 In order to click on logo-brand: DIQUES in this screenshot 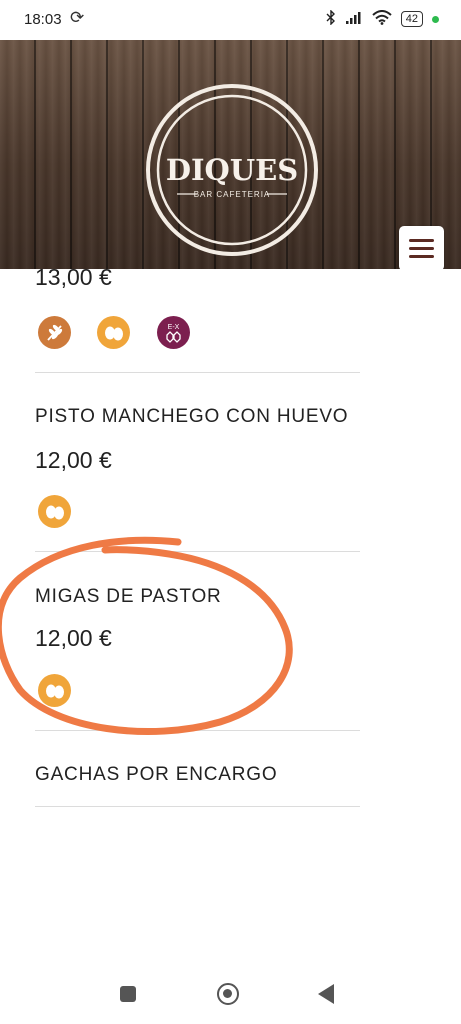, I will do `click(232, 170)`.